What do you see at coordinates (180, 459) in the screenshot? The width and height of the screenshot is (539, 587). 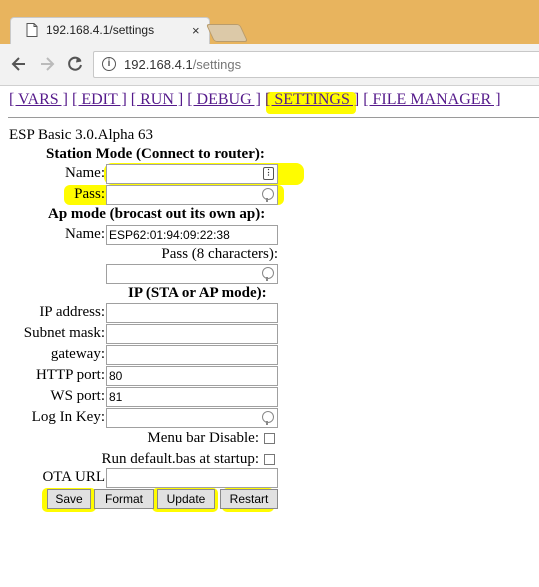 I see `run-default-label: Run default.bas at startup:` at bounding box center [180, 459].